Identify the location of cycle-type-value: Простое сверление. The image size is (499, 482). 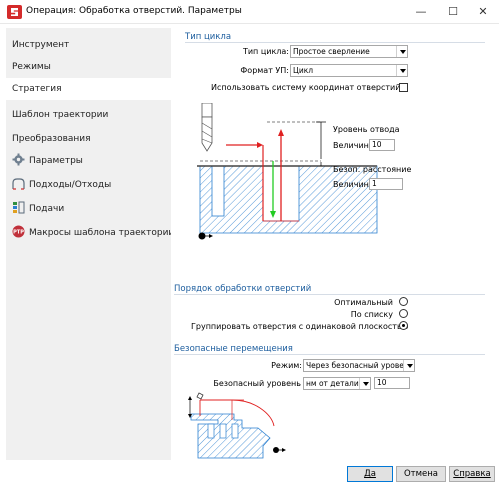
(331, 51).